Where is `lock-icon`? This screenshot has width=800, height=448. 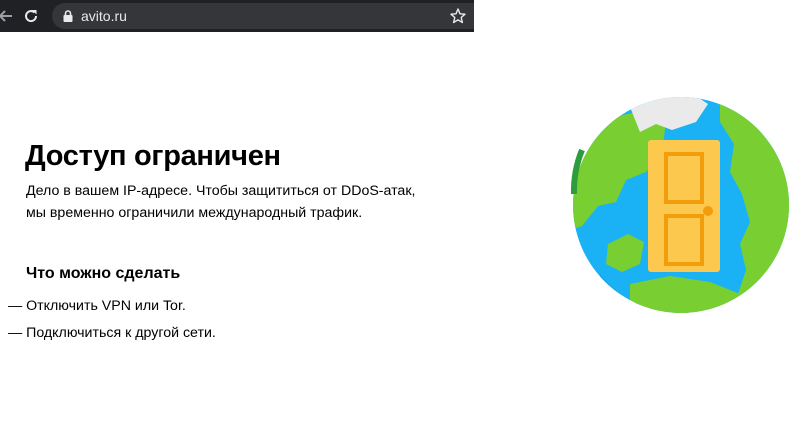 lock-icon is located at coordinates (68, 16).